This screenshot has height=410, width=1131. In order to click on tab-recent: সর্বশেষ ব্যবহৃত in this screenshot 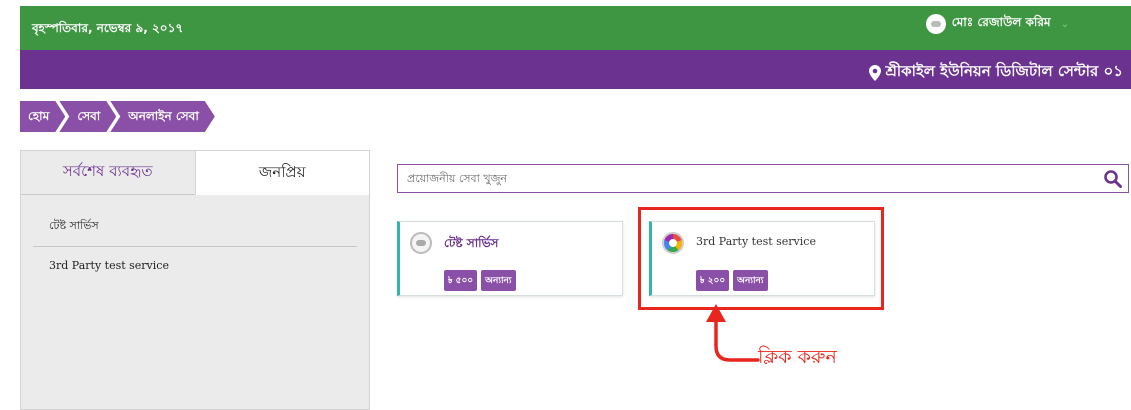, I will do `click(108, 173)`.